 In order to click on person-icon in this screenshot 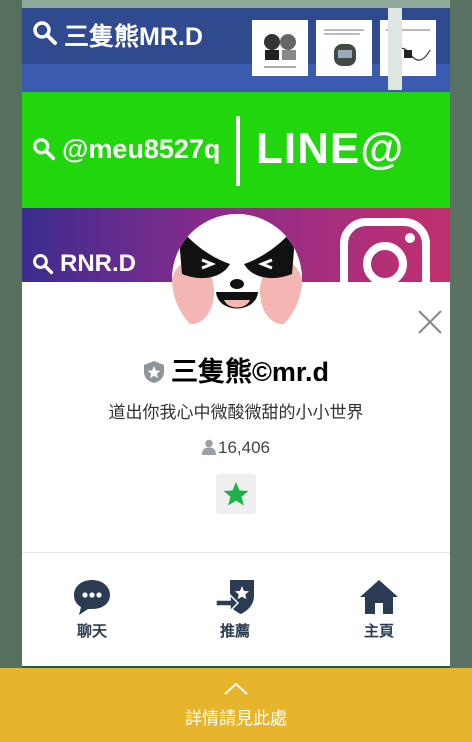, I will do `click(209, 447)`.